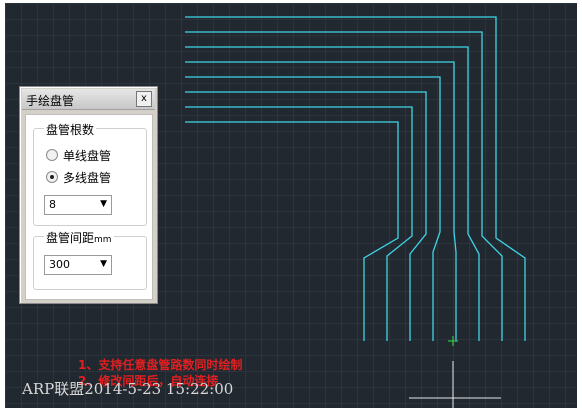 This screenshot has height=412, width=582. Describe the element at coordinates (160, 365) in the screenshot. I see `feature-note-1: 1、支持任意盘管路数同时绘制` at that location.